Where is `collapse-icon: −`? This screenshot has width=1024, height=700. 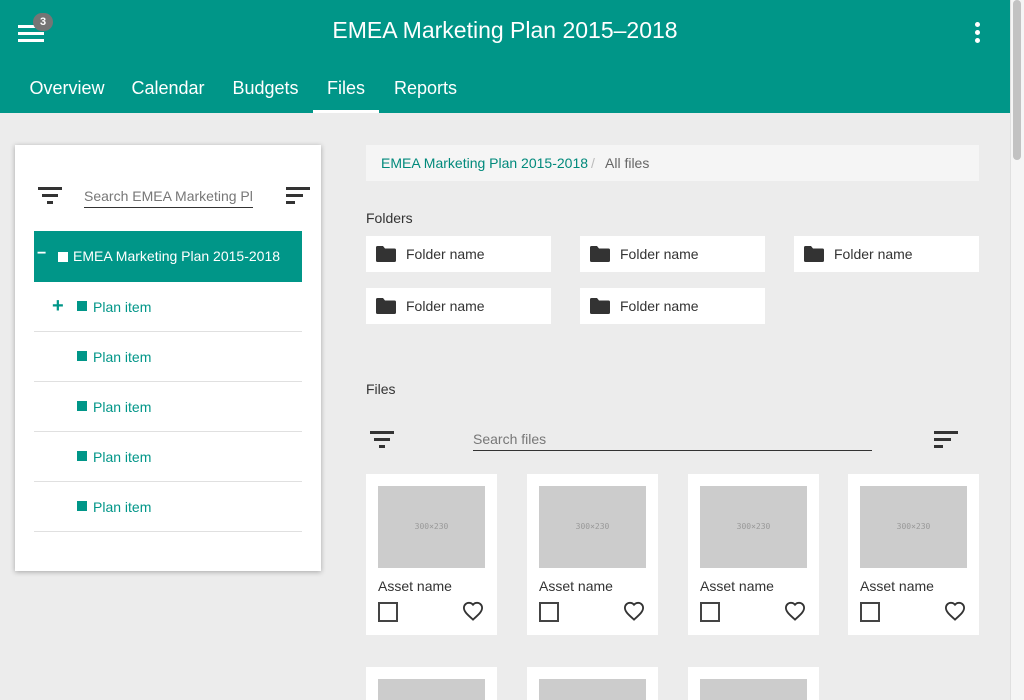 collapse-icon: − is located at coordinates (41, 254).